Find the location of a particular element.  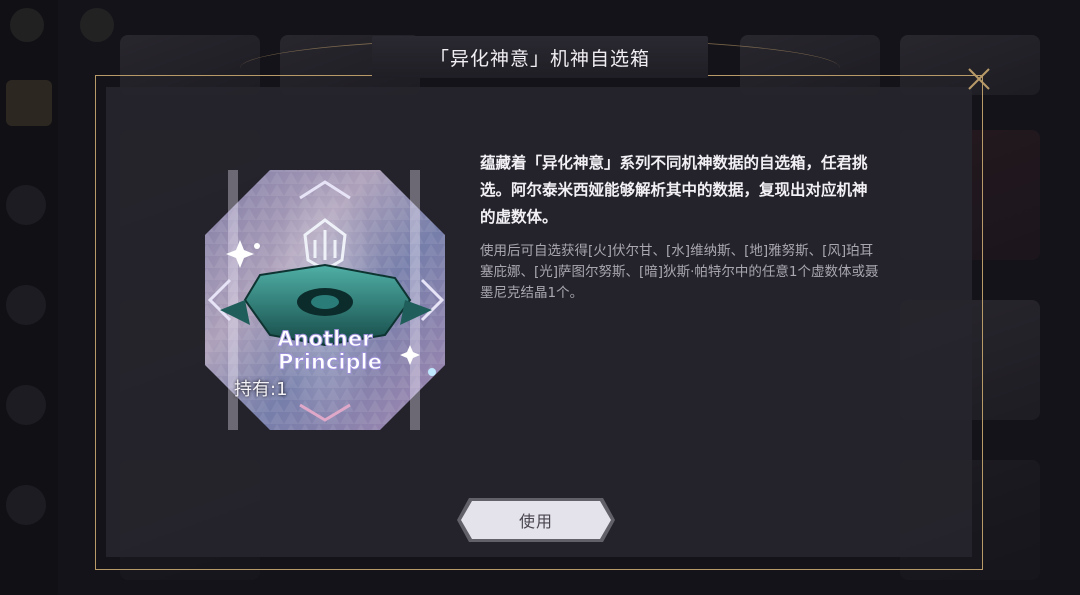

item-name-art-line1: Another is located at coordinates (325, 339).